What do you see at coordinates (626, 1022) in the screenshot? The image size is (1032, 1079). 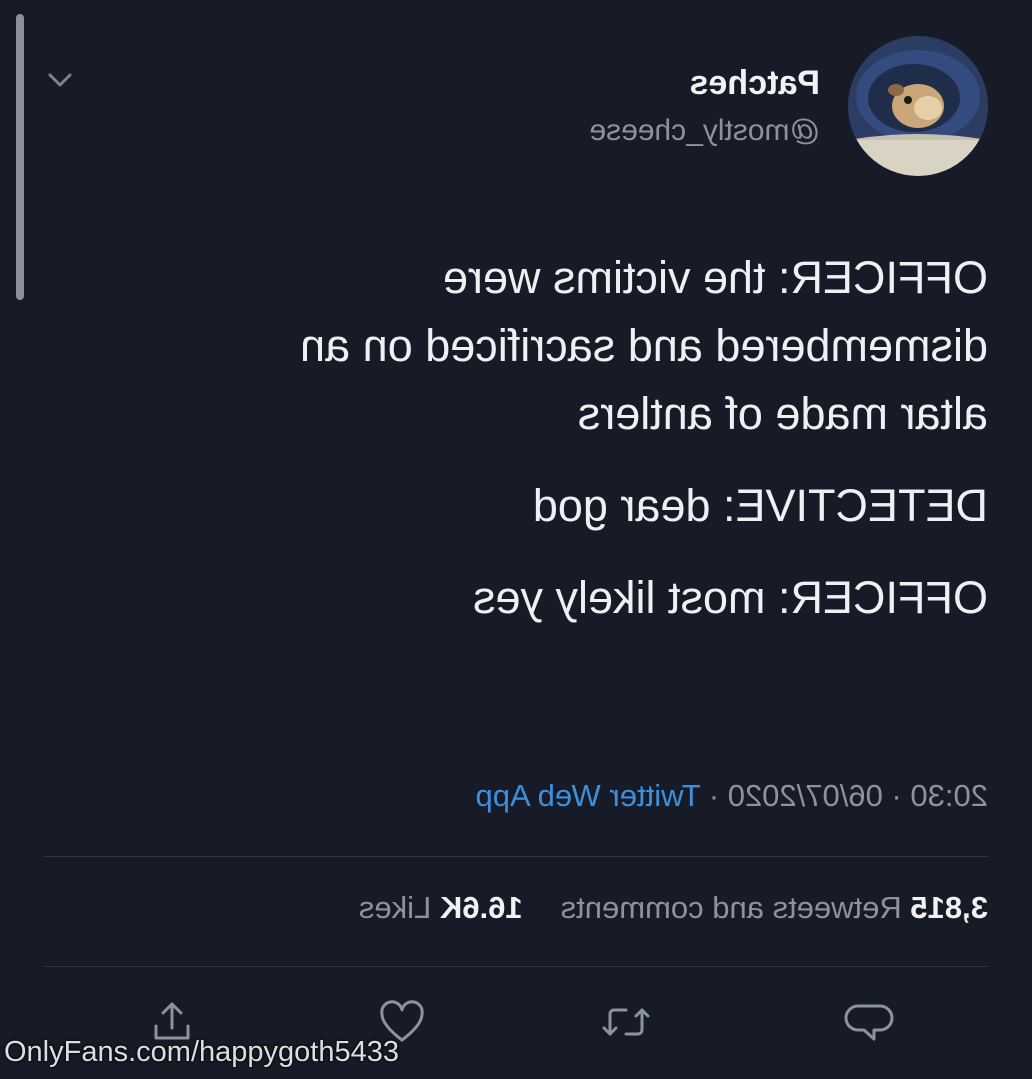 I see `retweet-icon` at bounding box center [626, 1022].